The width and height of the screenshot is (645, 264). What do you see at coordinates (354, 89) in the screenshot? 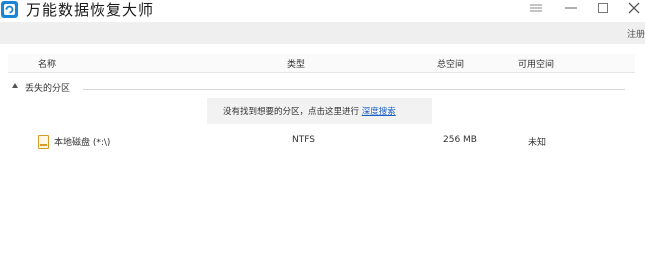
I see `group-divider` at bounding box center [354, 89].